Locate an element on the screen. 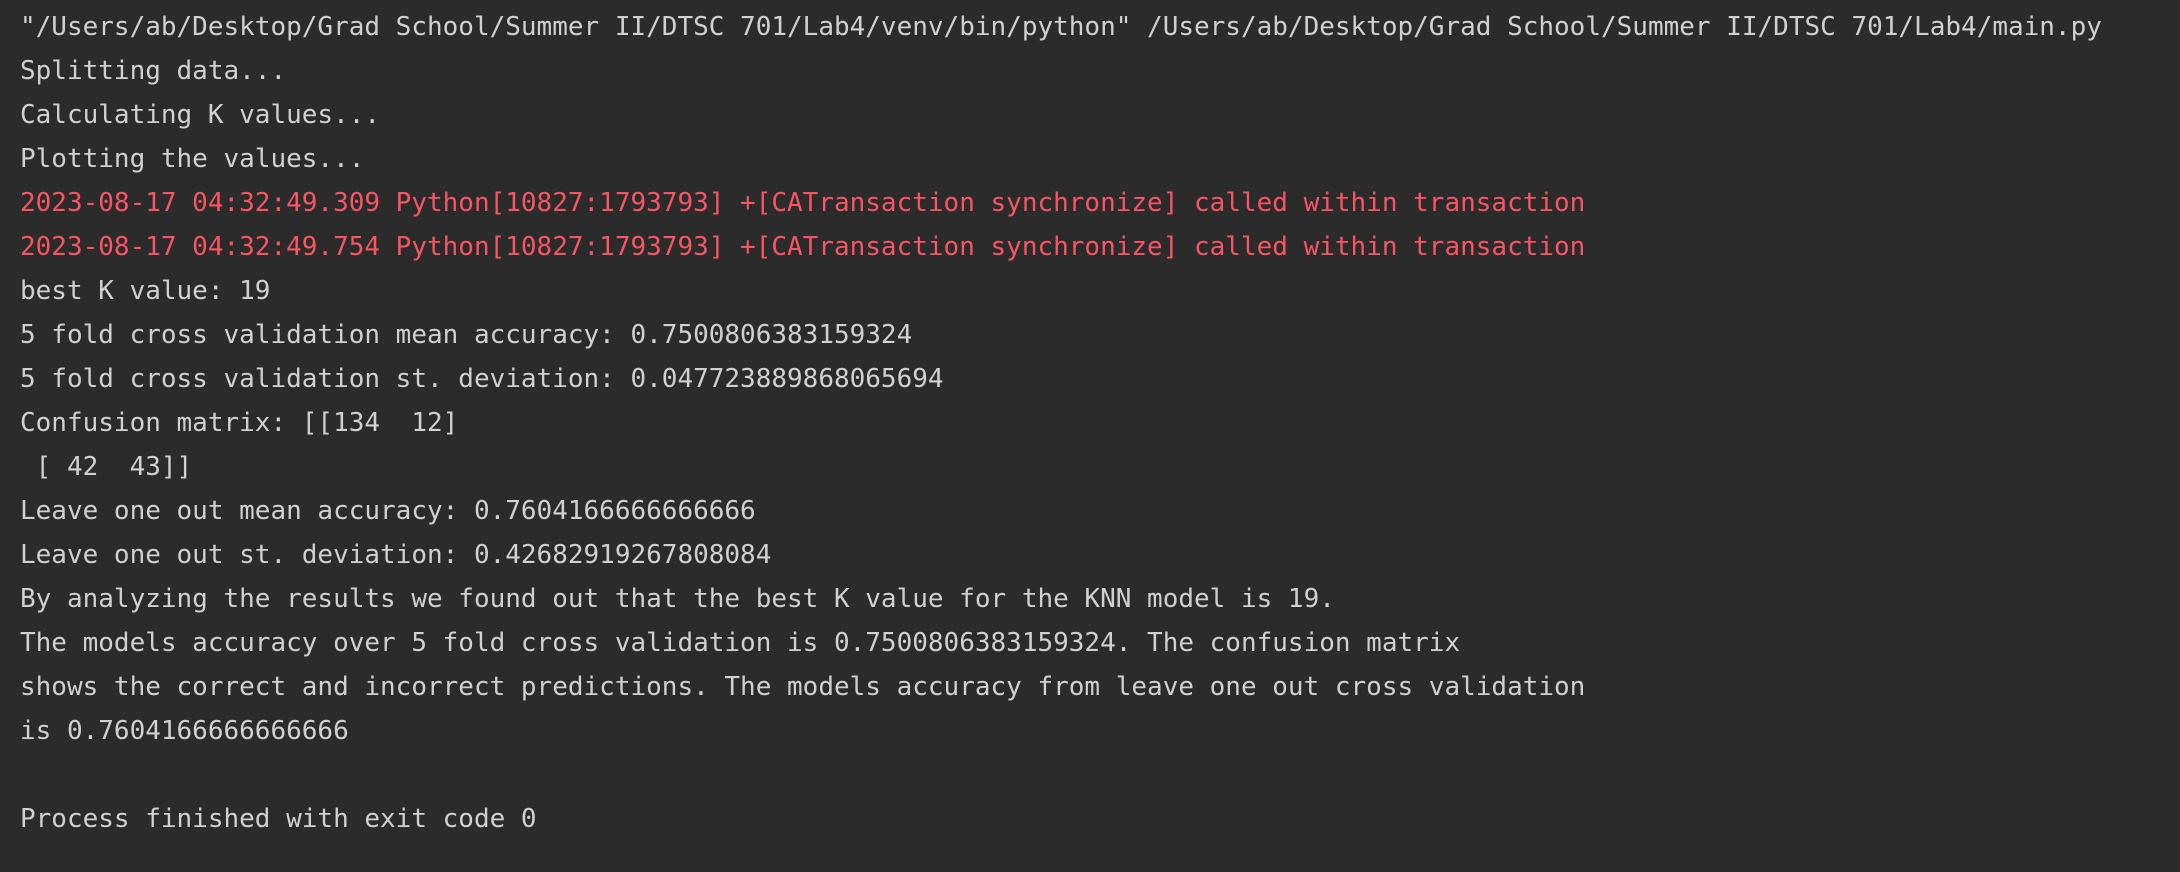  output-line: [ 42 43]] is located at coordinates (106, 467).